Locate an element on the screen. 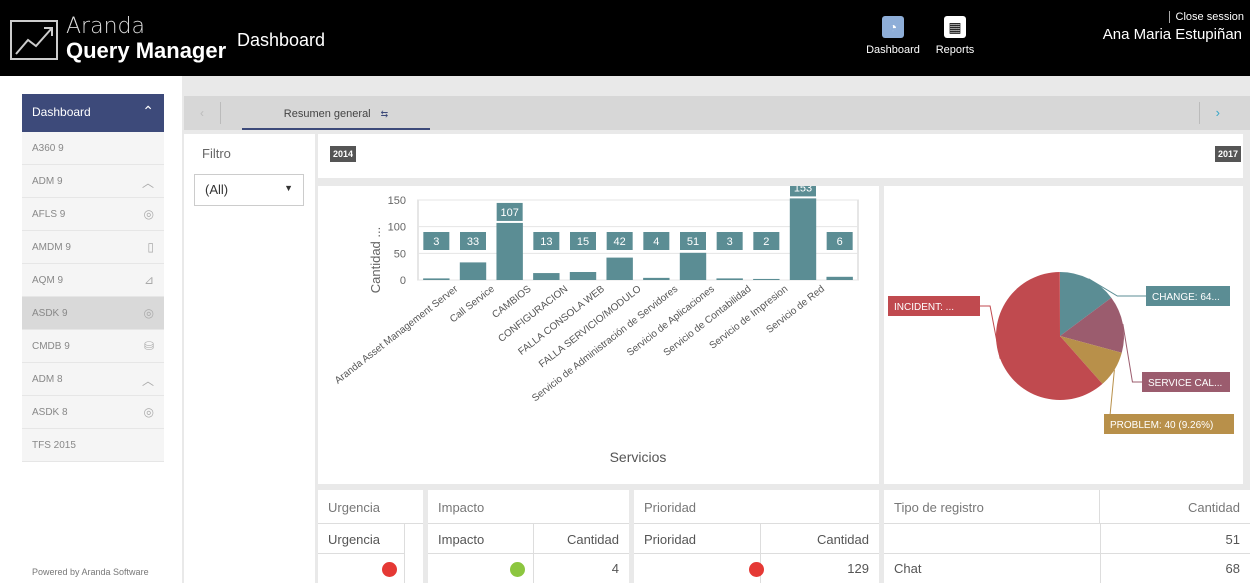  tipo-cantidad-header: Cantidad is located at coordinates (1175, 507).